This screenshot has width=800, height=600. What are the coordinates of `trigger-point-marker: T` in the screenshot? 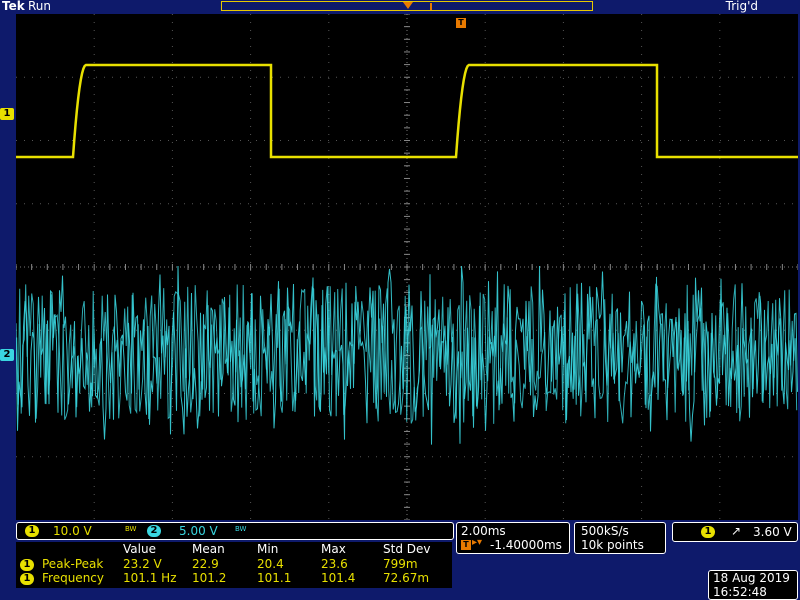 It's located at (461, 23).